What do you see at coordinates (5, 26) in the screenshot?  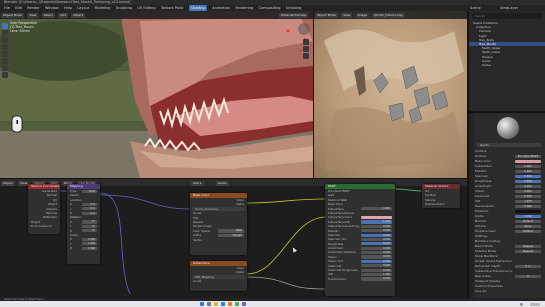 I see `select-tool` at bounding box center [5, 26].